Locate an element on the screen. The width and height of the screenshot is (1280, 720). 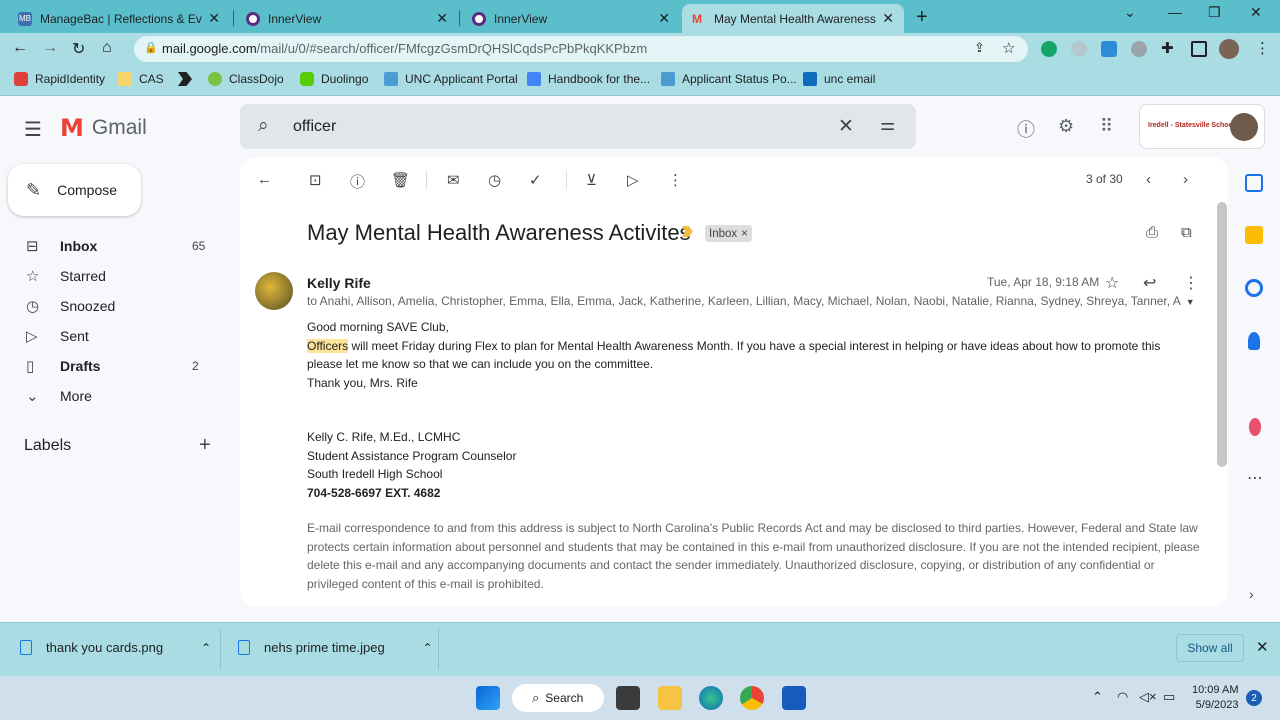
back-to-search-icon: ← is located at coordinates (264, 179).